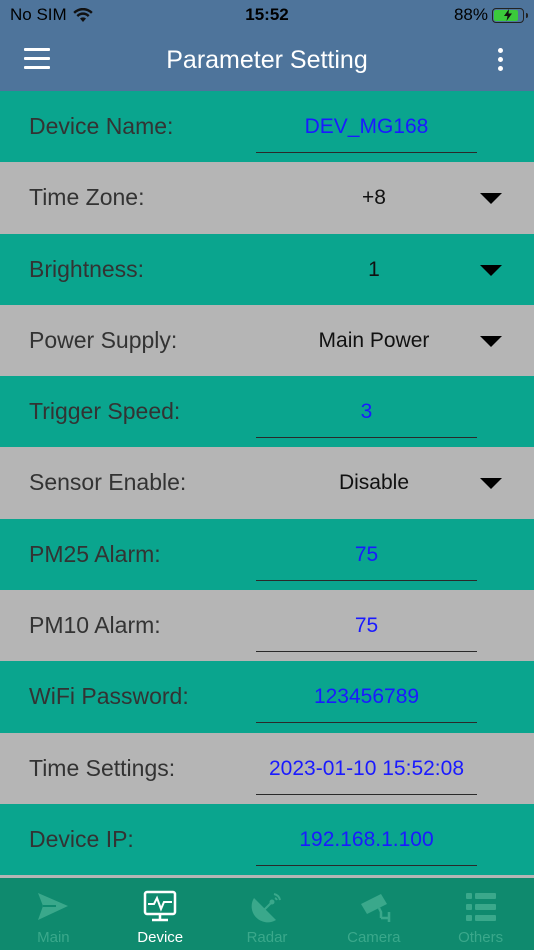  Describe the element at coordinates (366, 772) in the screenshot. I see `time-settings-input: 2023-01-10 15:52:08` at that location.